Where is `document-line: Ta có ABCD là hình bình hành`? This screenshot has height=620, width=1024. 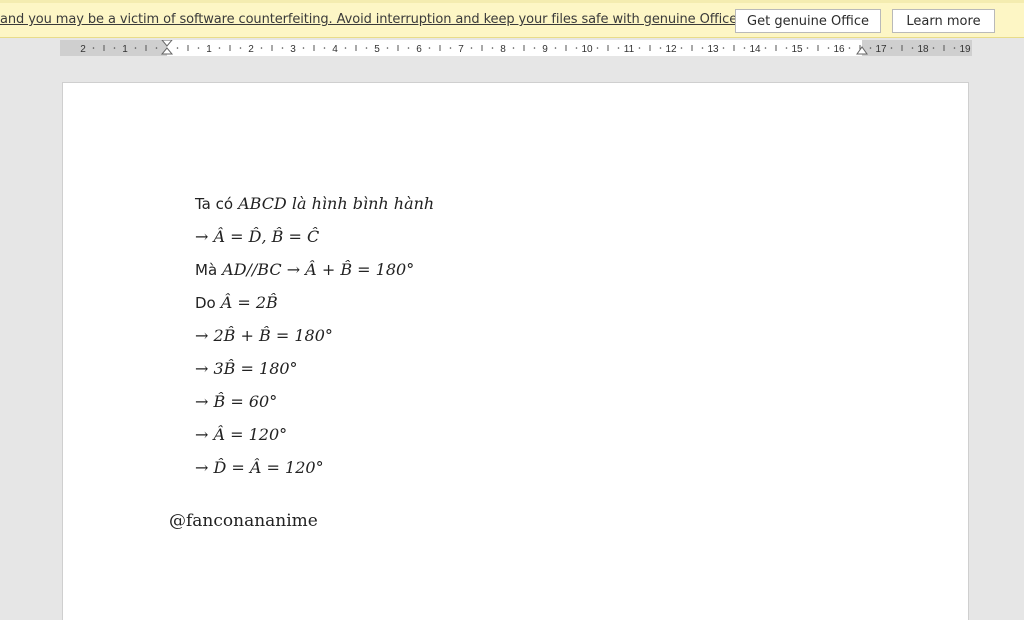 document-line: Ta có ABCD là hình bình hành is located at coordinates (314, 203).